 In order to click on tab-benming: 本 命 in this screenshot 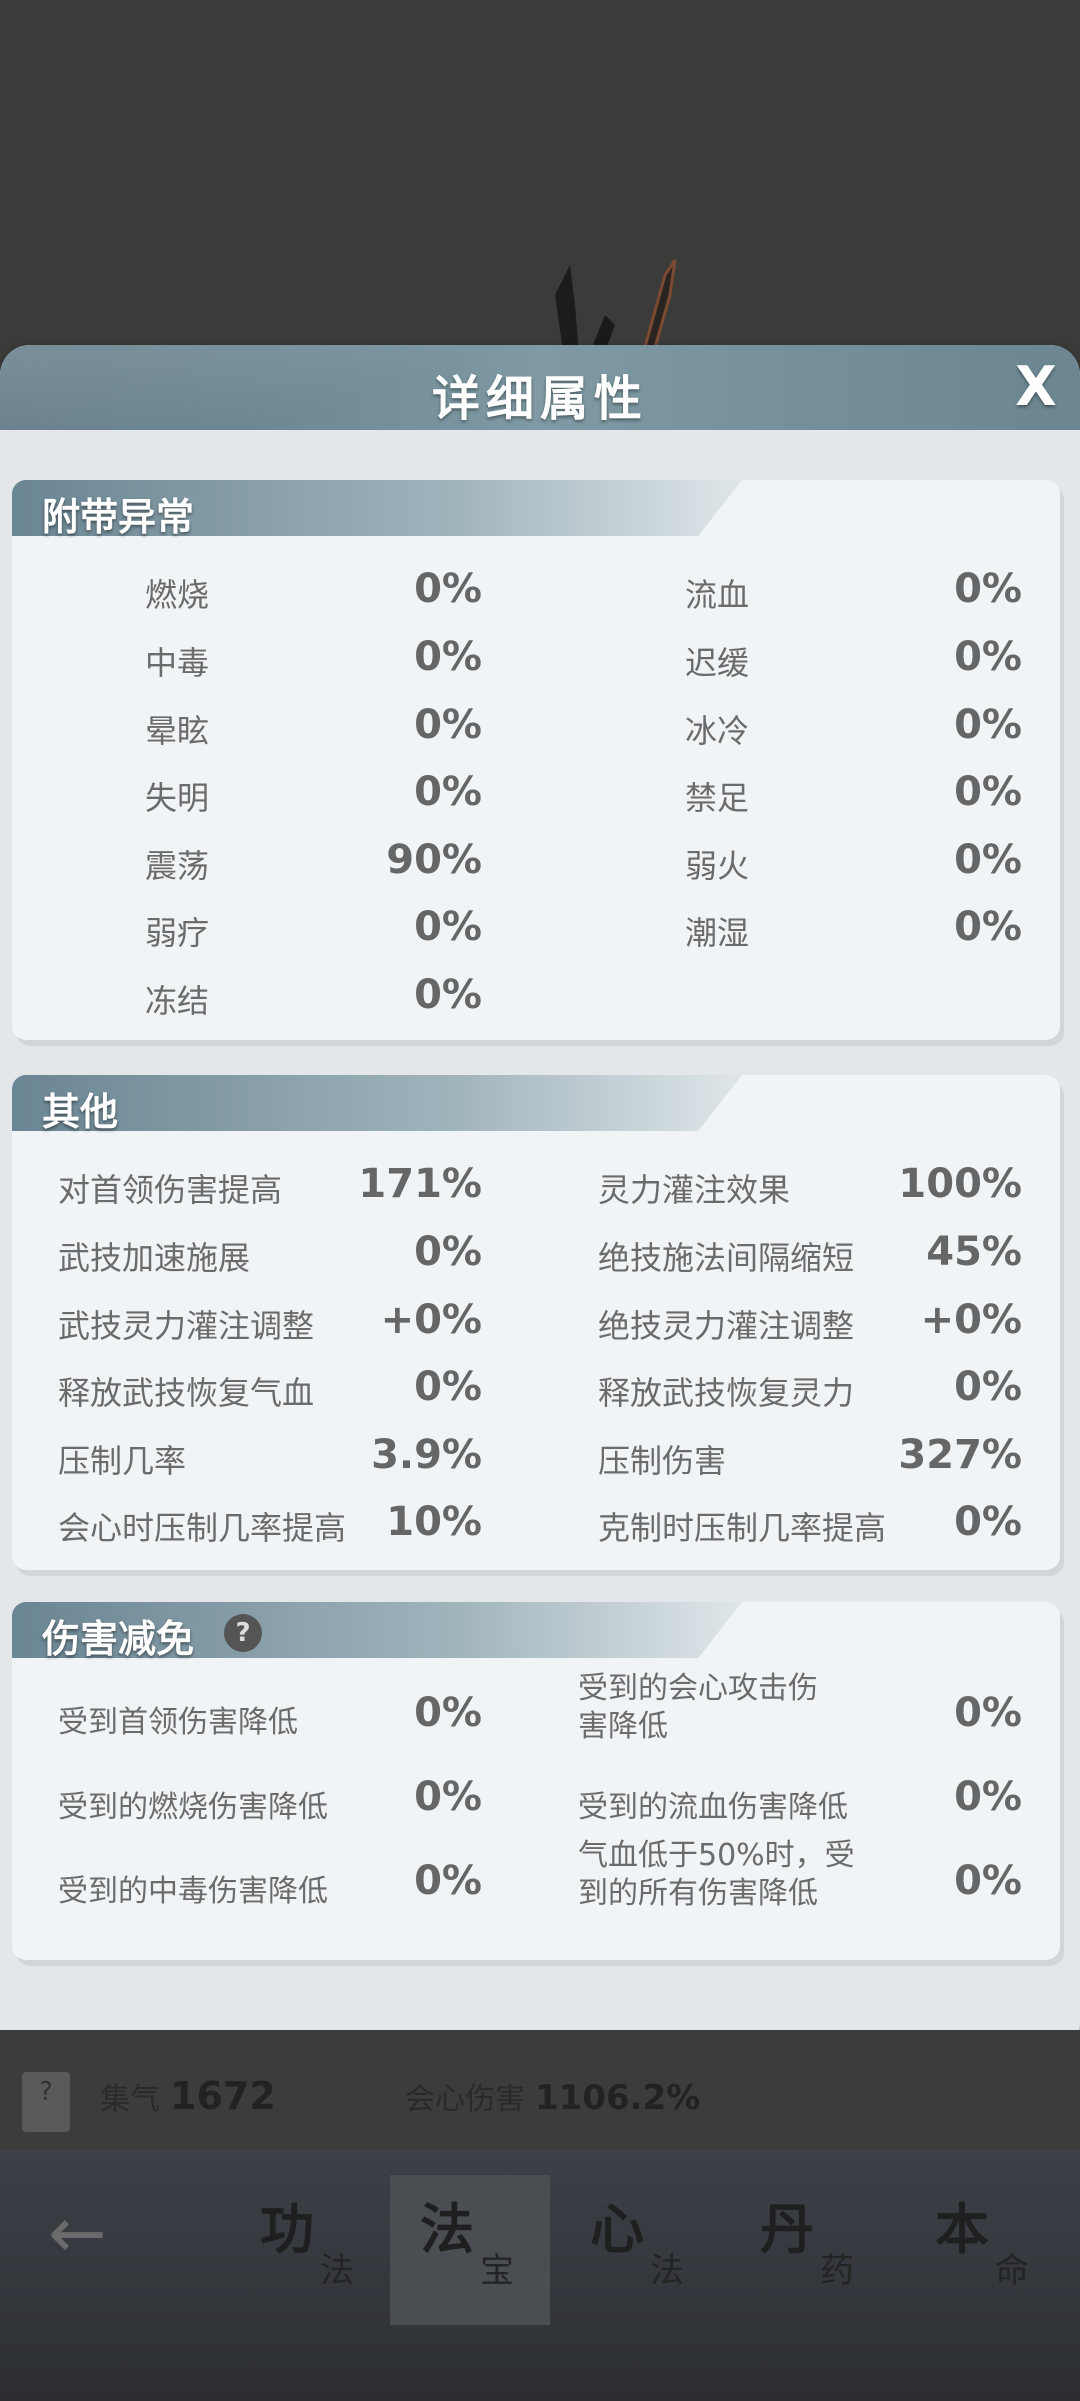, I will do `click(985, 2250)`.